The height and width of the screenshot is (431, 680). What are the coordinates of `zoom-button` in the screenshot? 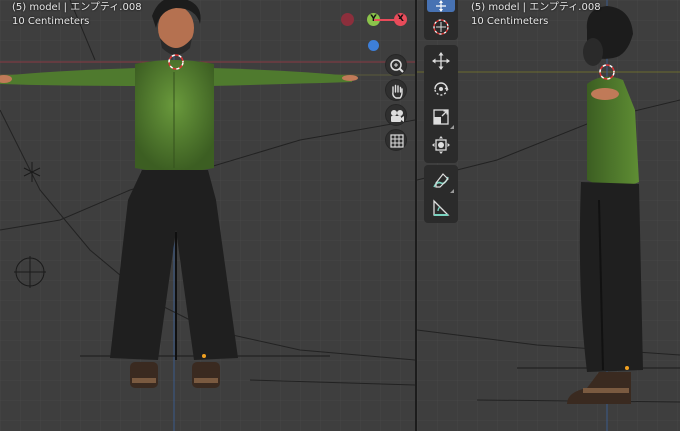 It's located at (396, 65).